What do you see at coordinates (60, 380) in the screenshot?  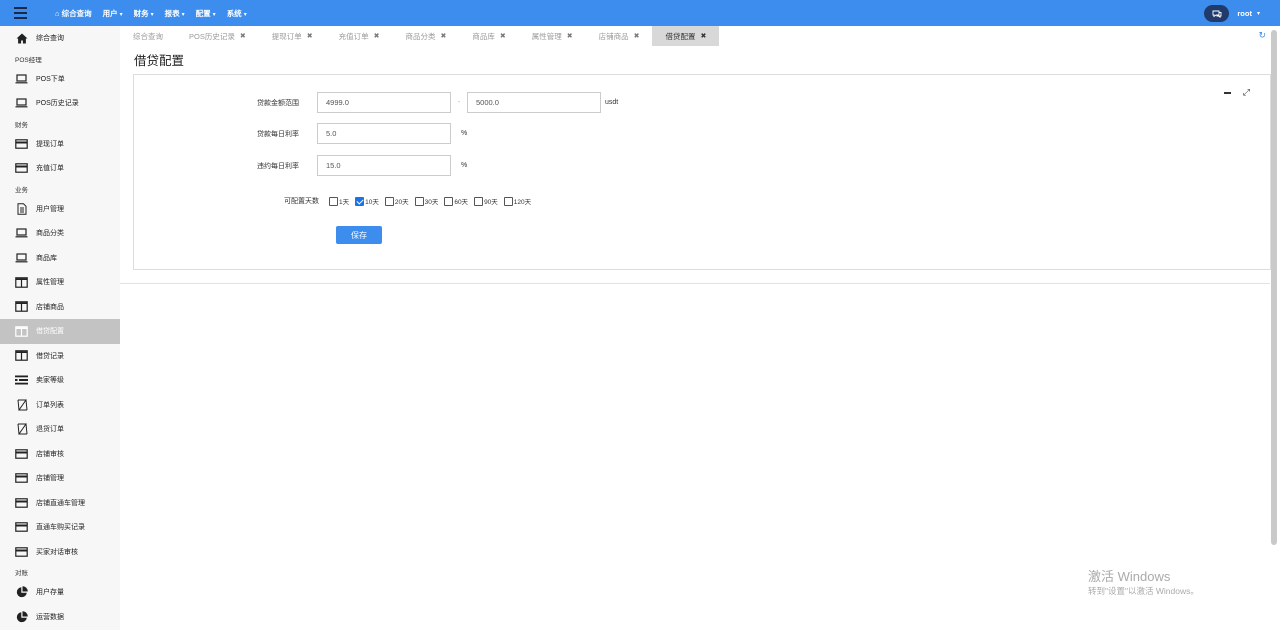 I see `sidebar-item: 卖家等级` at bounding box center [60, 380].